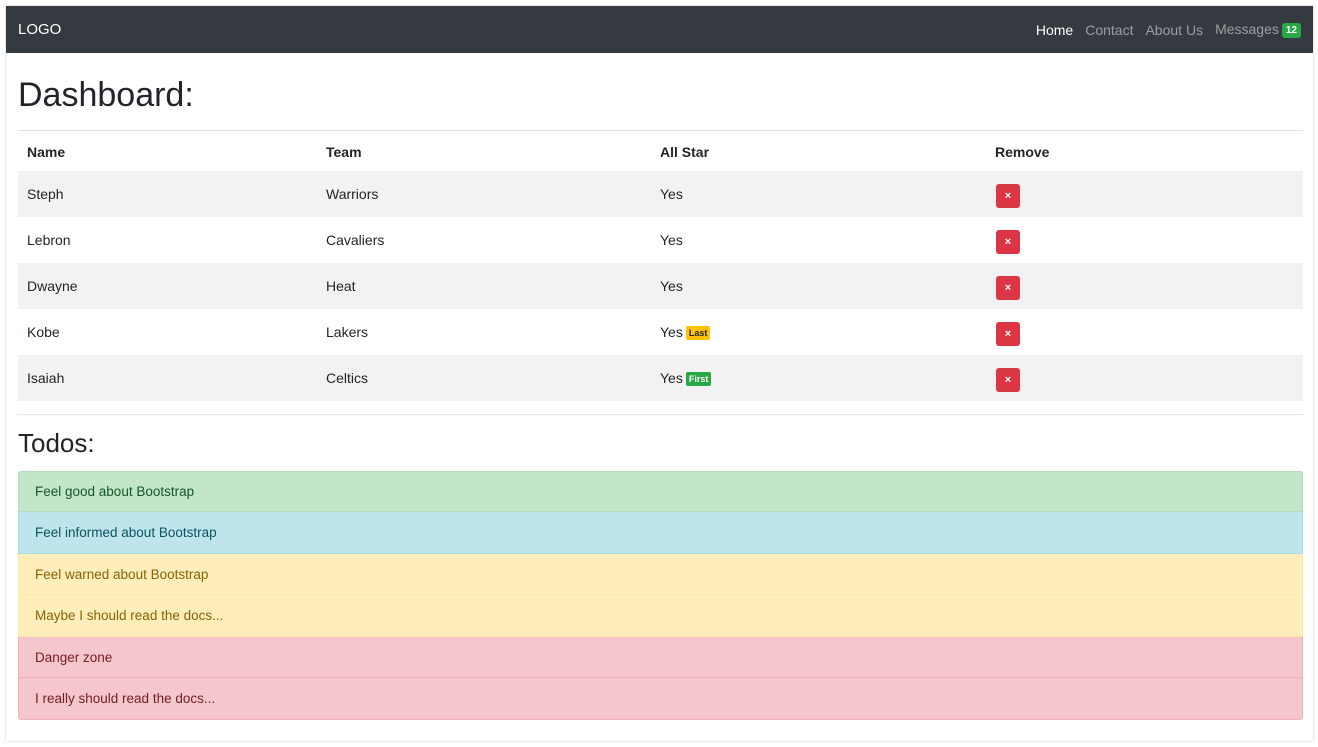 Image resolution: width=1318 pixels, height=747 pixels. I want to click on cell-name: Steph, so click(45, 194).